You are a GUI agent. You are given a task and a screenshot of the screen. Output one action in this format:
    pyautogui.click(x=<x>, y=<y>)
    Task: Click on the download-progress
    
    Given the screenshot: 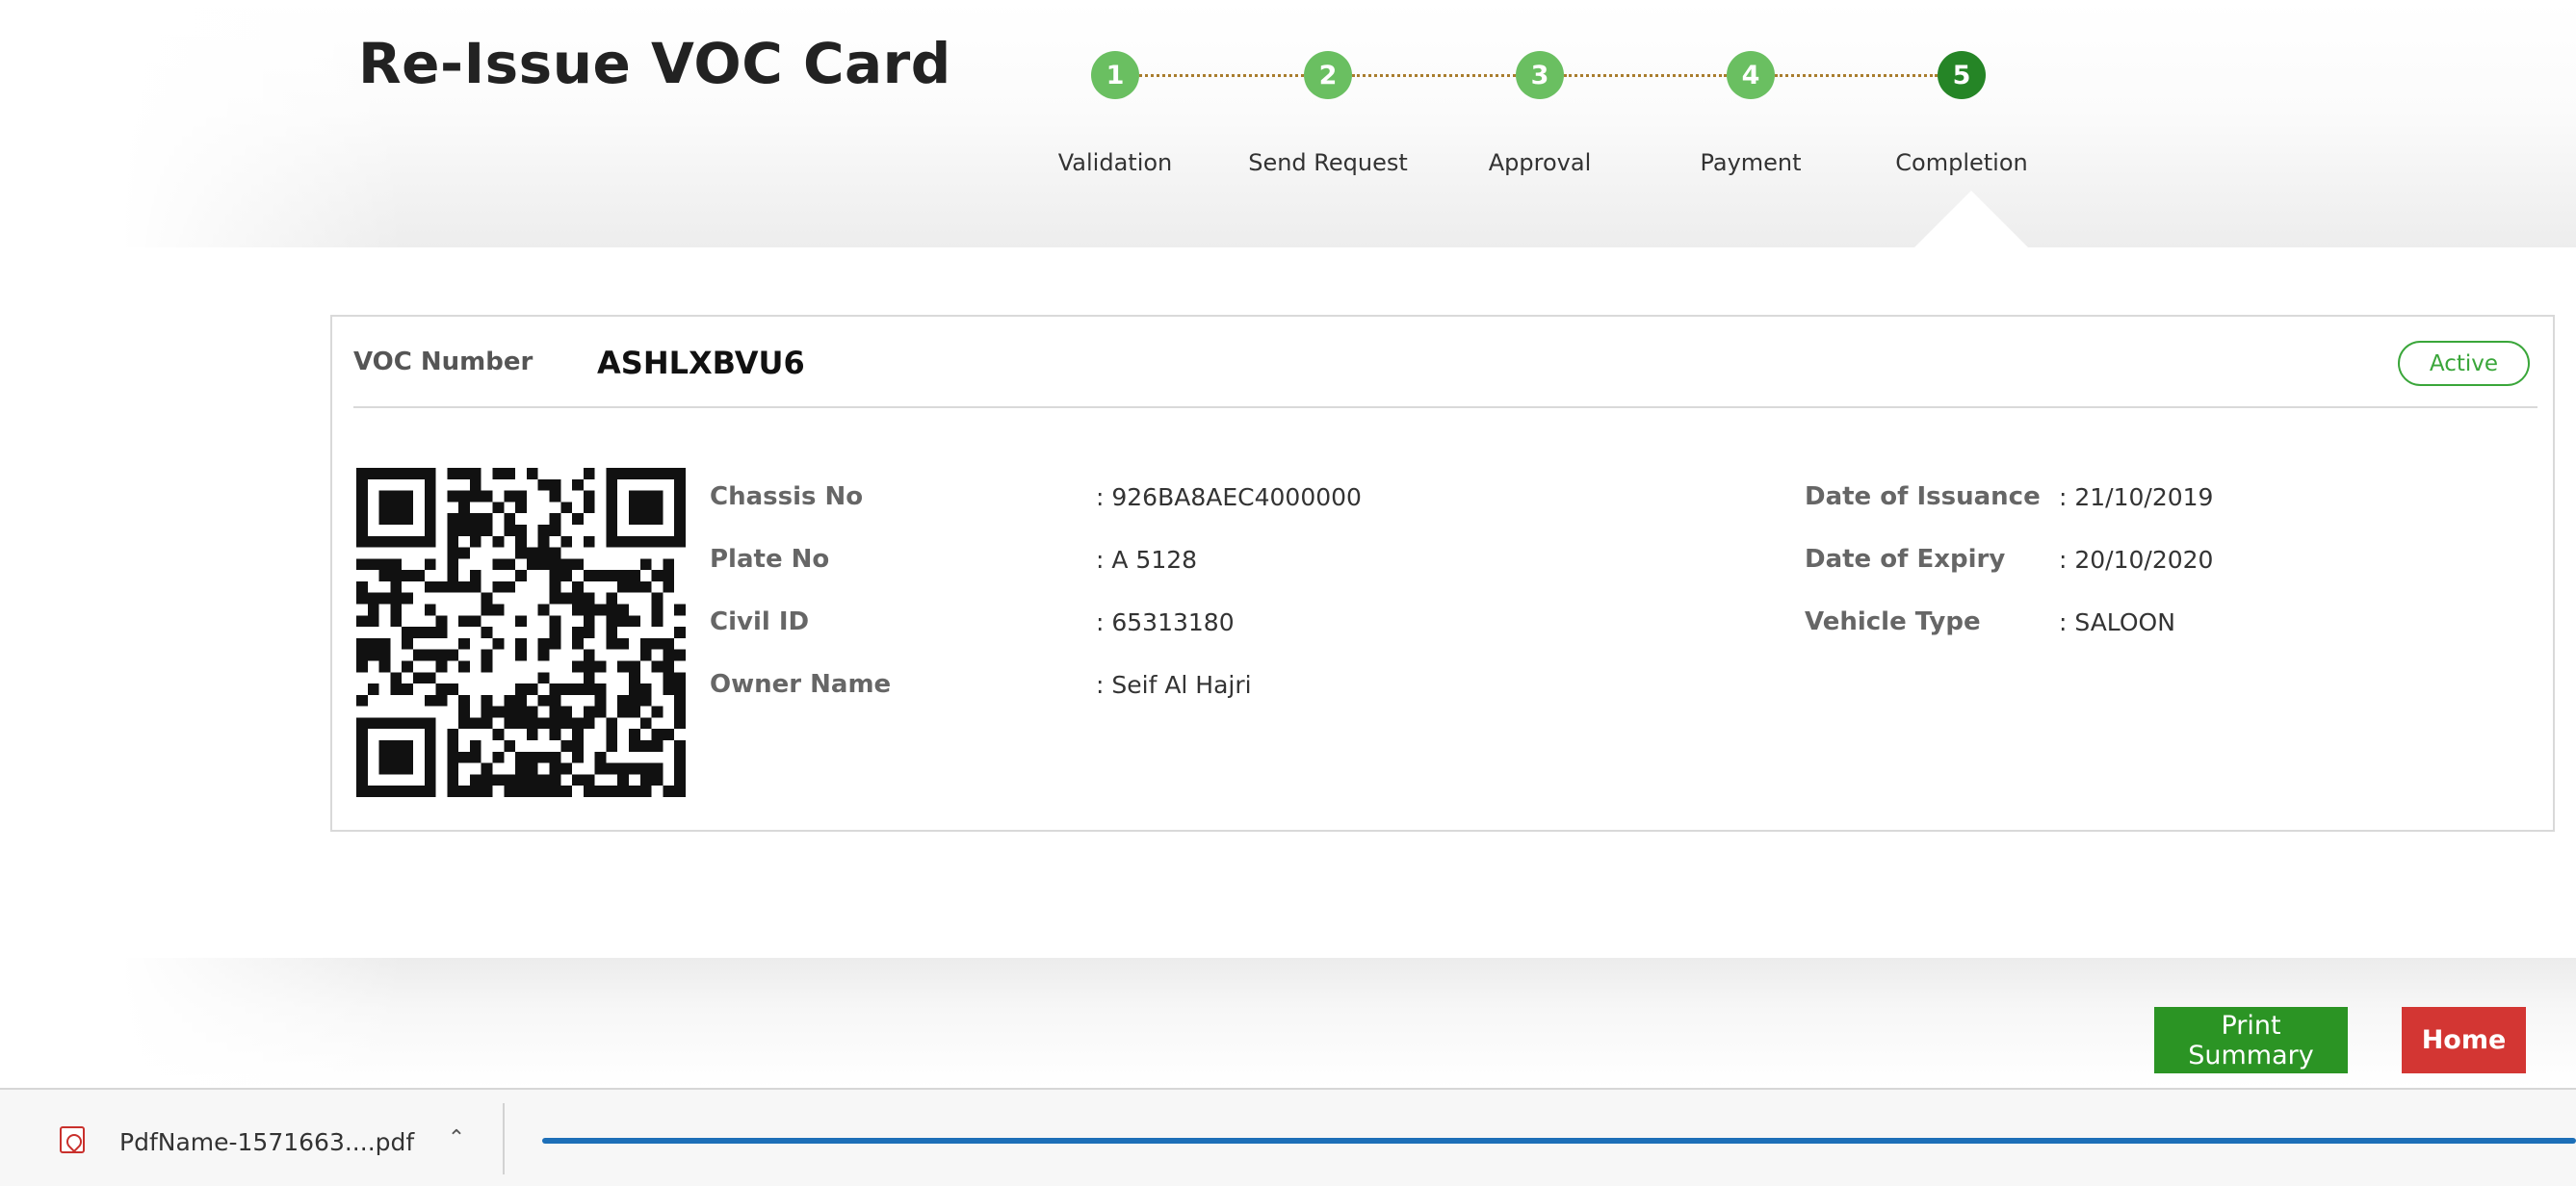 What is the action you would take?
    pyautogui.click(x=1559, y=1141)
    